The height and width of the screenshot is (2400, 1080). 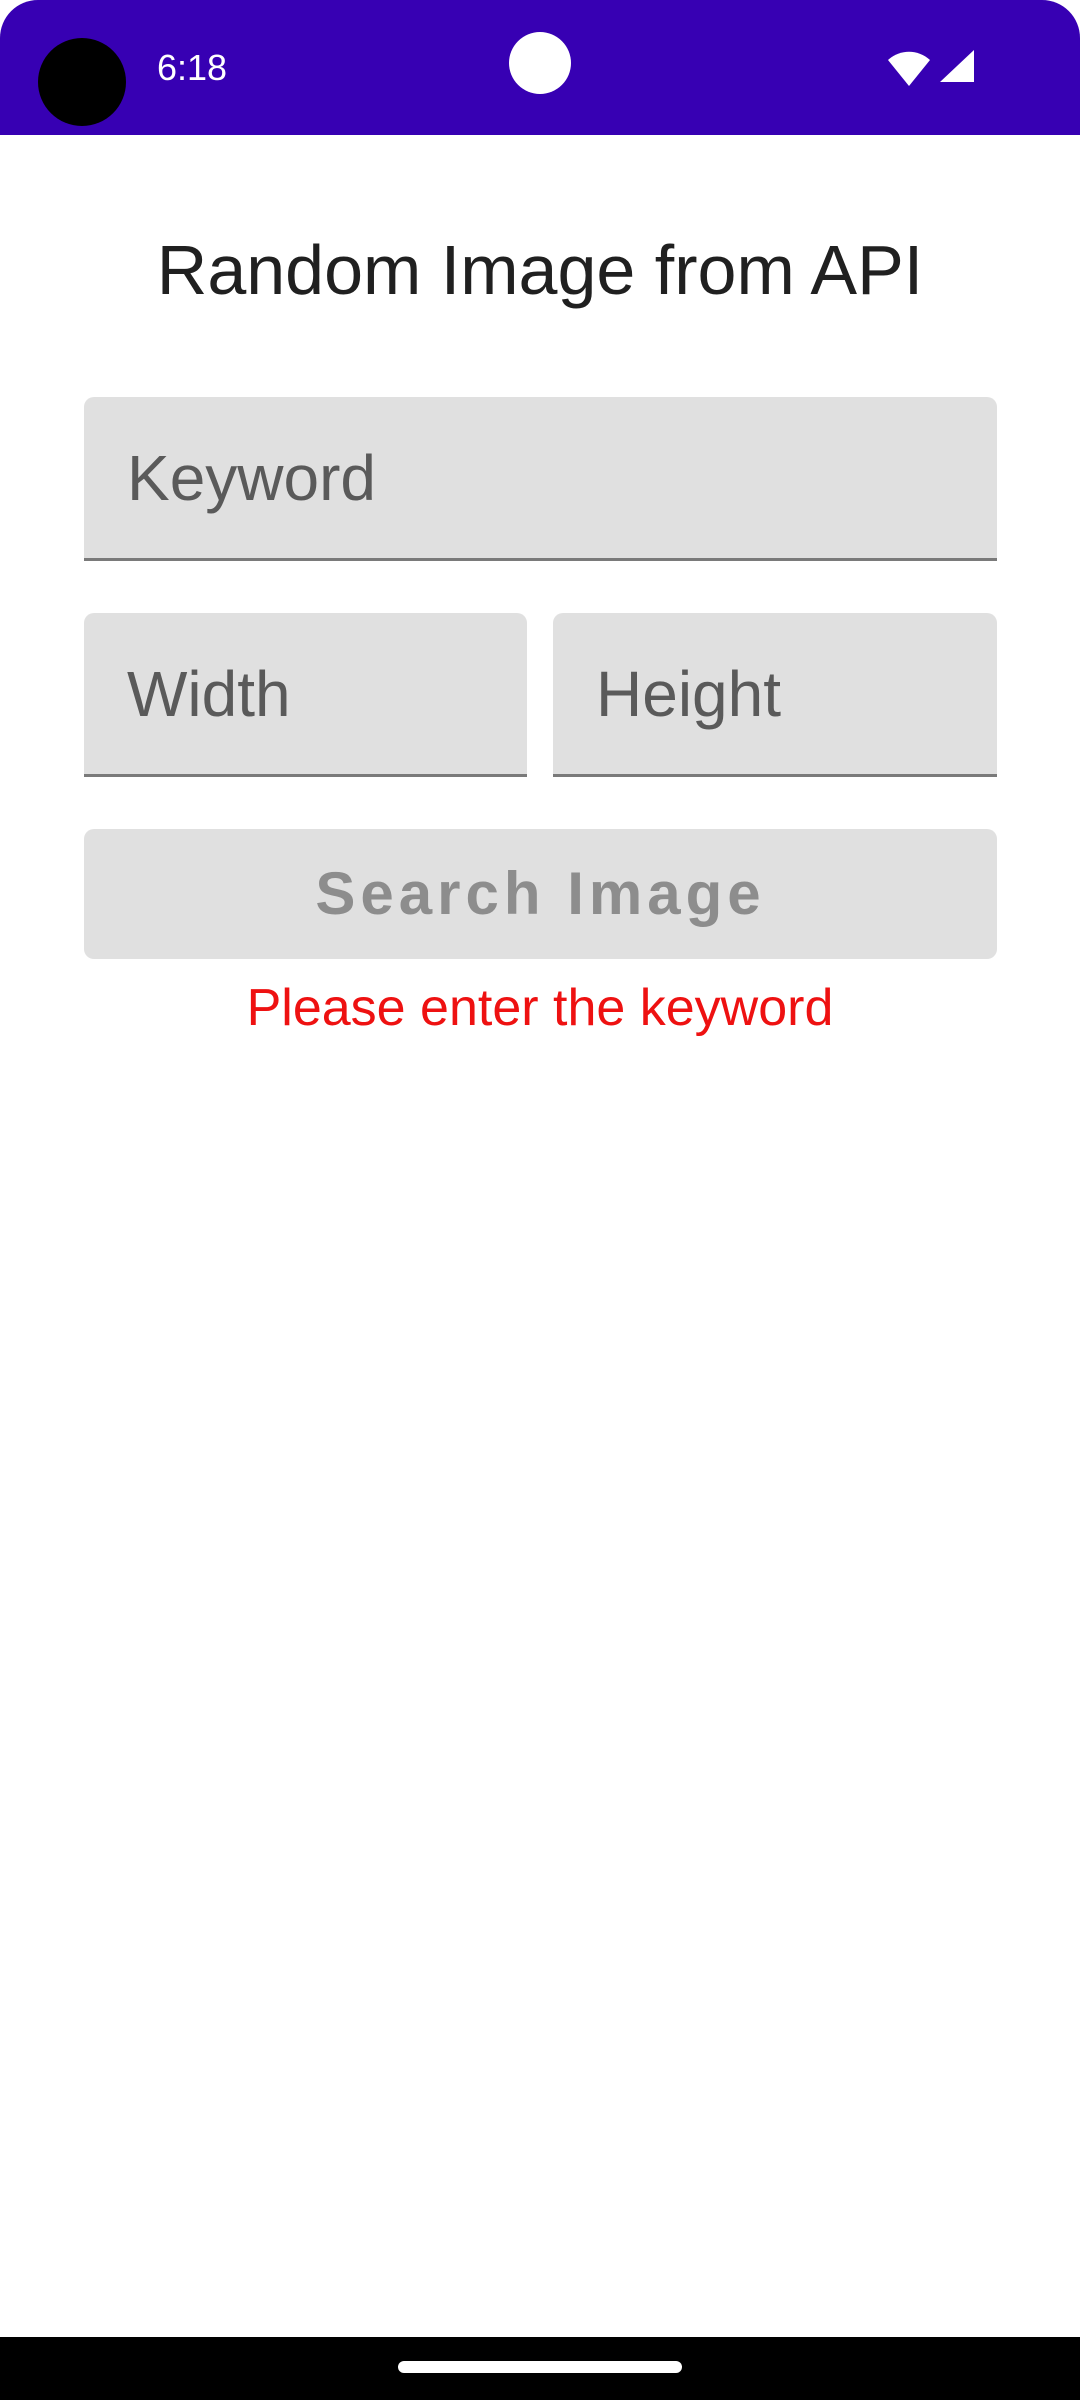 I want to click on status-time: 6:18, so click(x=192, y=67).